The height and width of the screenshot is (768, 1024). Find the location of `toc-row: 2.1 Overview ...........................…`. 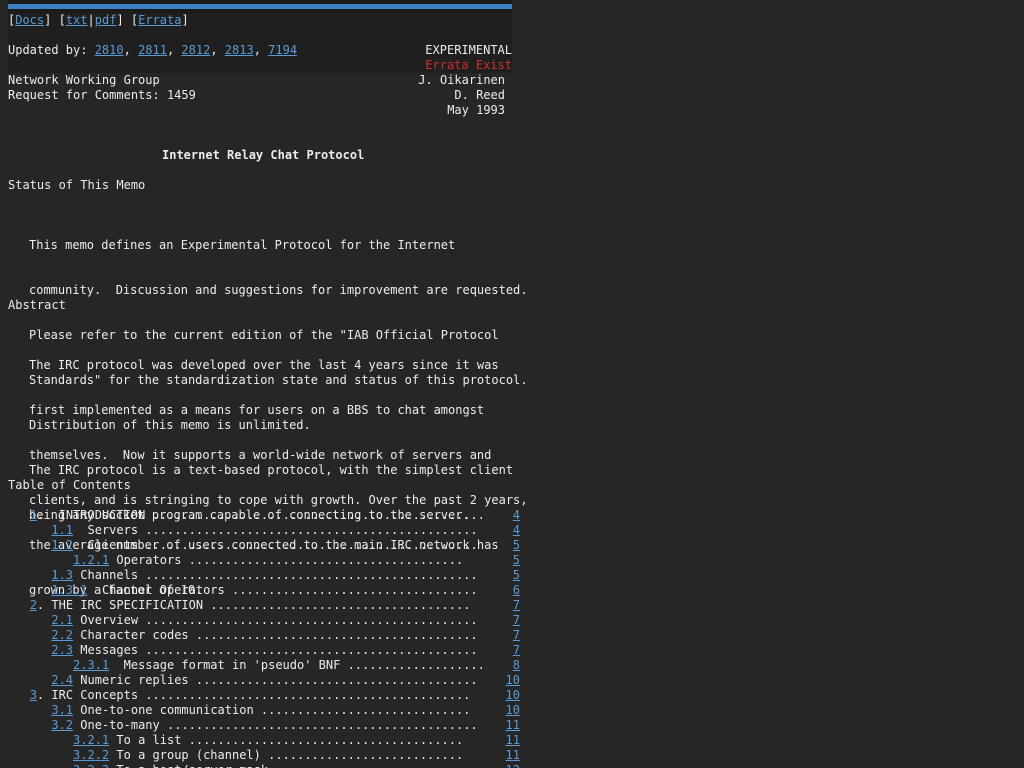

toc-row: 2.1 Overview ...........................… is located at coordinates (268, 620).